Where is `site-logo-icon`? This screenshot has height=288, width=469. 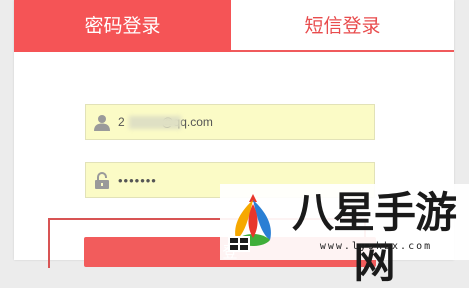
site-logo-icon is located at coordinates (249, 223).